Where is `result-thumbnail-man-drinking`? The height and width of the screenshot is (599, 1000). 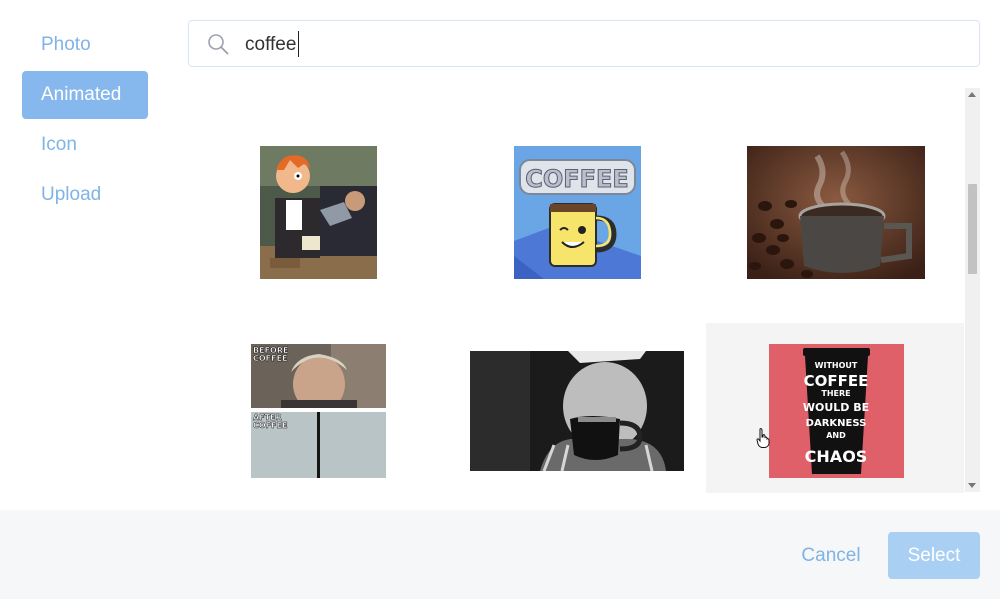 result-thumbnail-man-drinking is located at coordinates (577, 411).